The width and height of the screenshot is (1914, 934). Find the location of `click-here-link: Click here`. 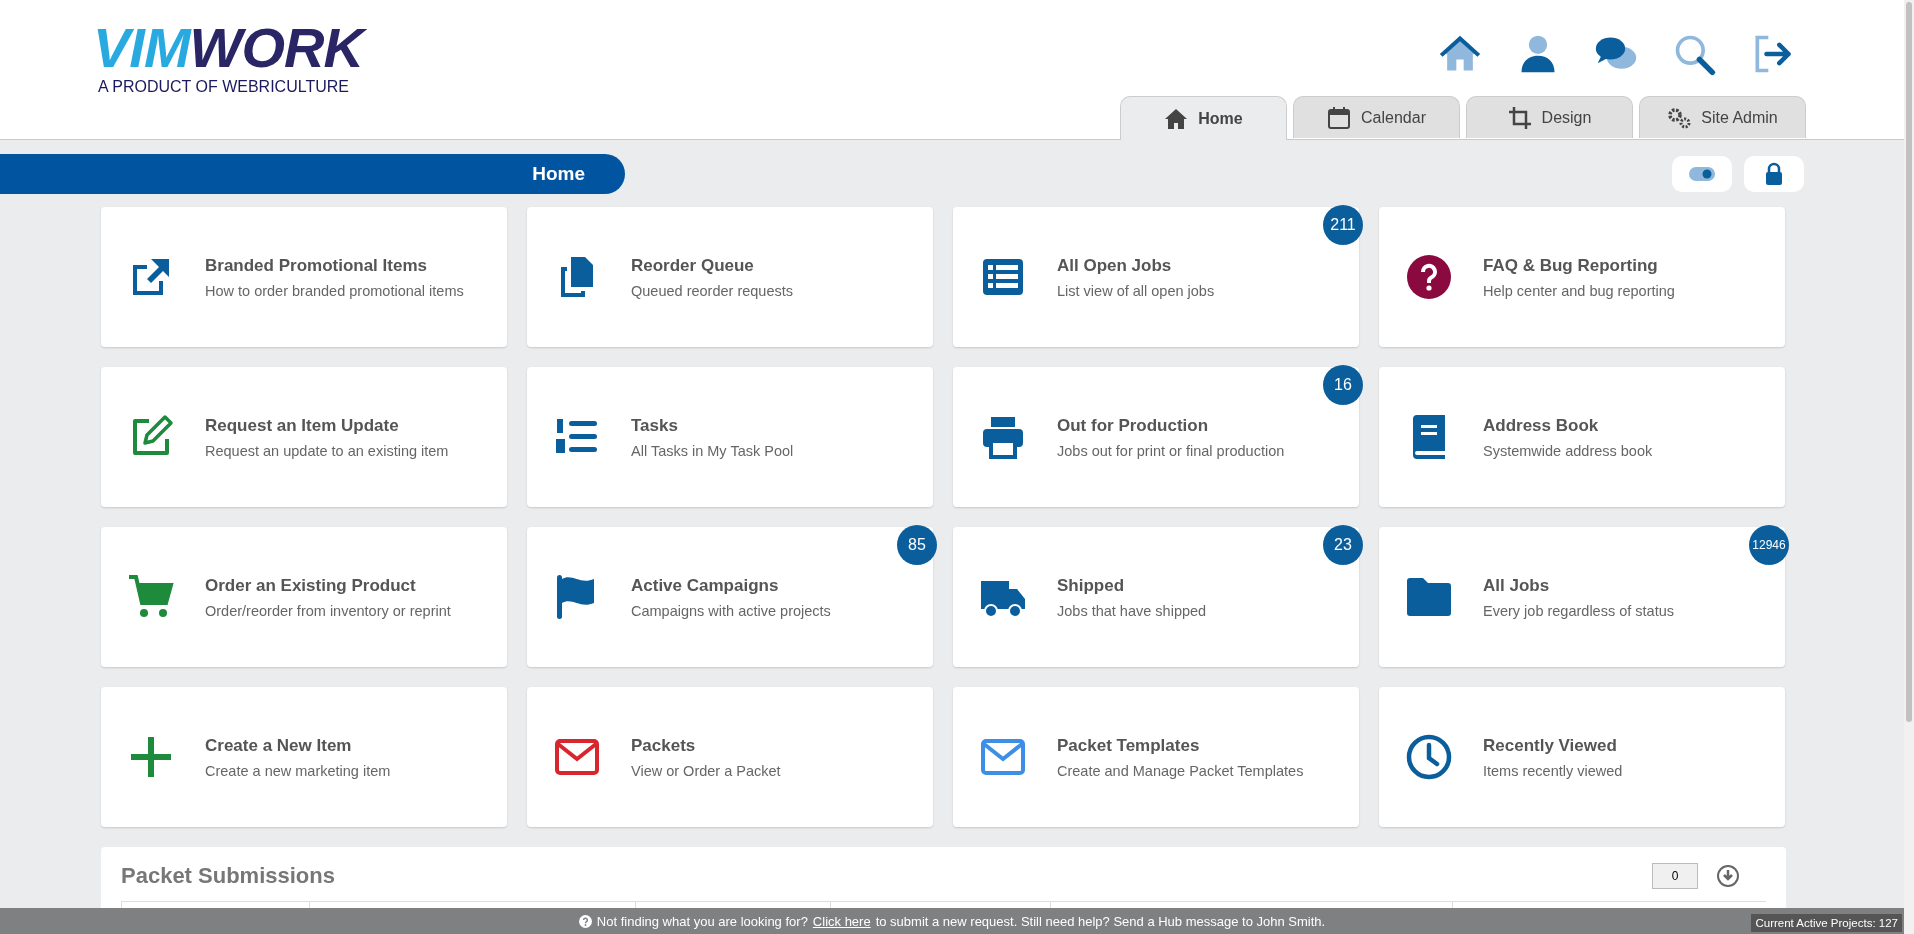

click-here-link: Click here is located at coordinates (841, 921).